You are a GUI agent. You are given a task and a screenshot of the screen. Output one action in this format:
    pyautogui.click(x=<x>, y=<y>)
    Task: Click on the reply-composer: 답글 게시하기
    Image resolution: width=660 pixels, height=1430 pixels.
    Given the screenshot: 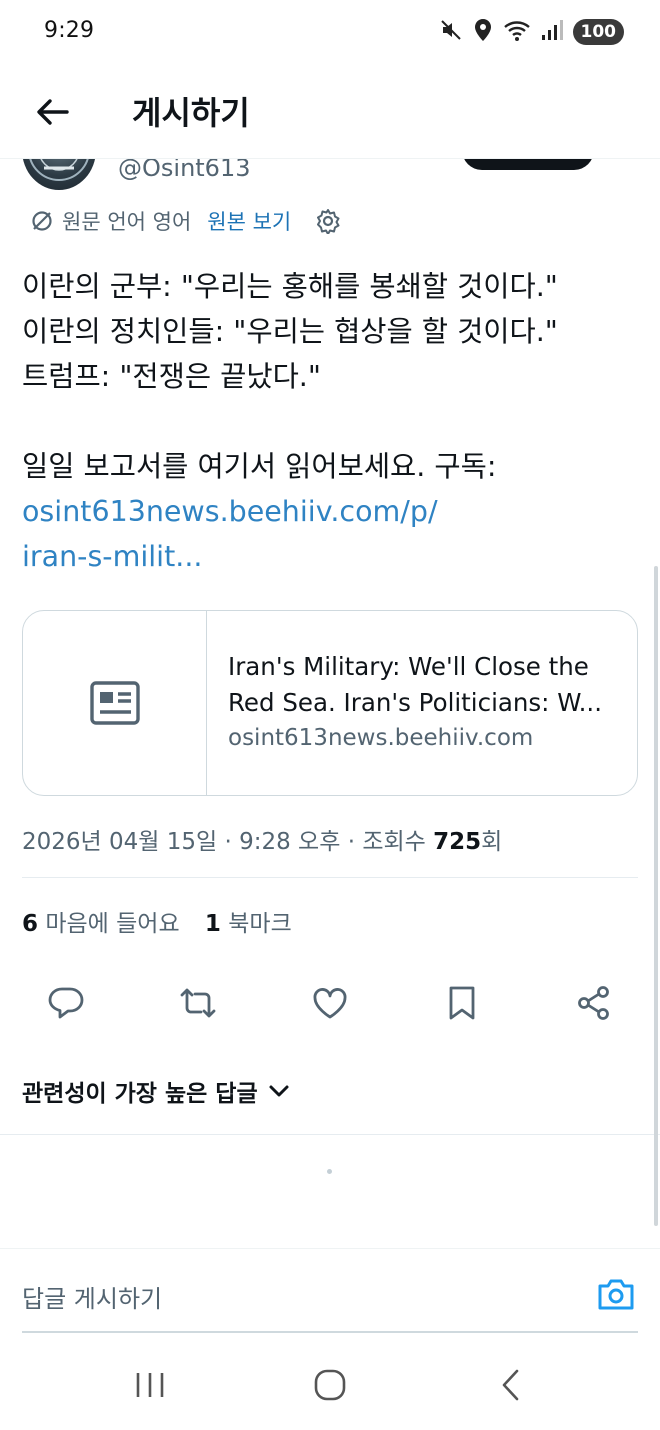 What is the action you would take?
    pyautogui.click(x=330, y=1292)
    